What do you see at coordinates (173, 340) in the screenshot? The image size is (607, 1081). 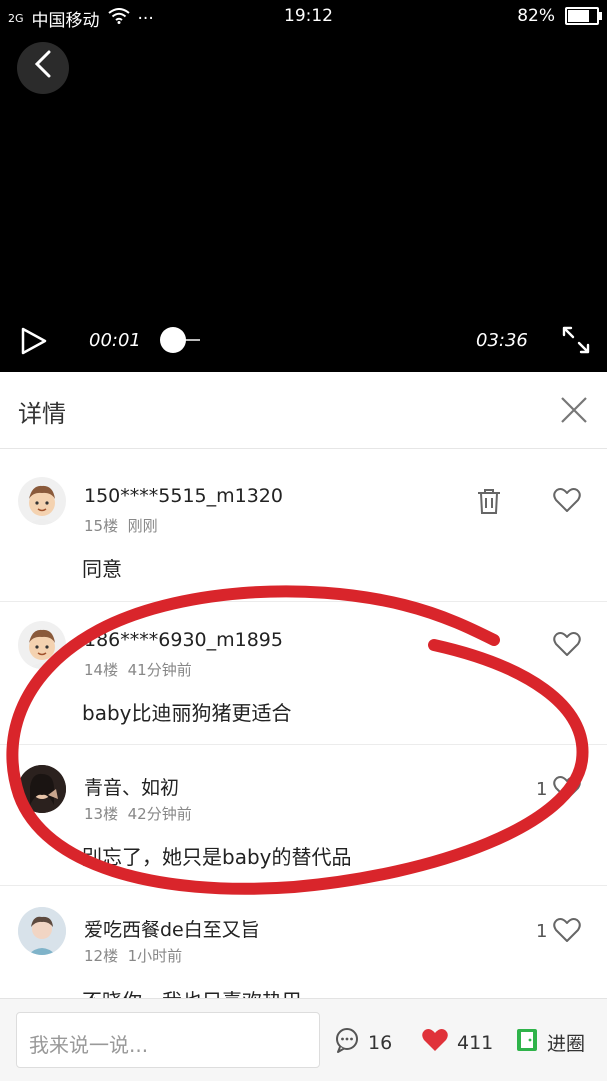 I see `progress-handle` at bounding box center [173, 340].